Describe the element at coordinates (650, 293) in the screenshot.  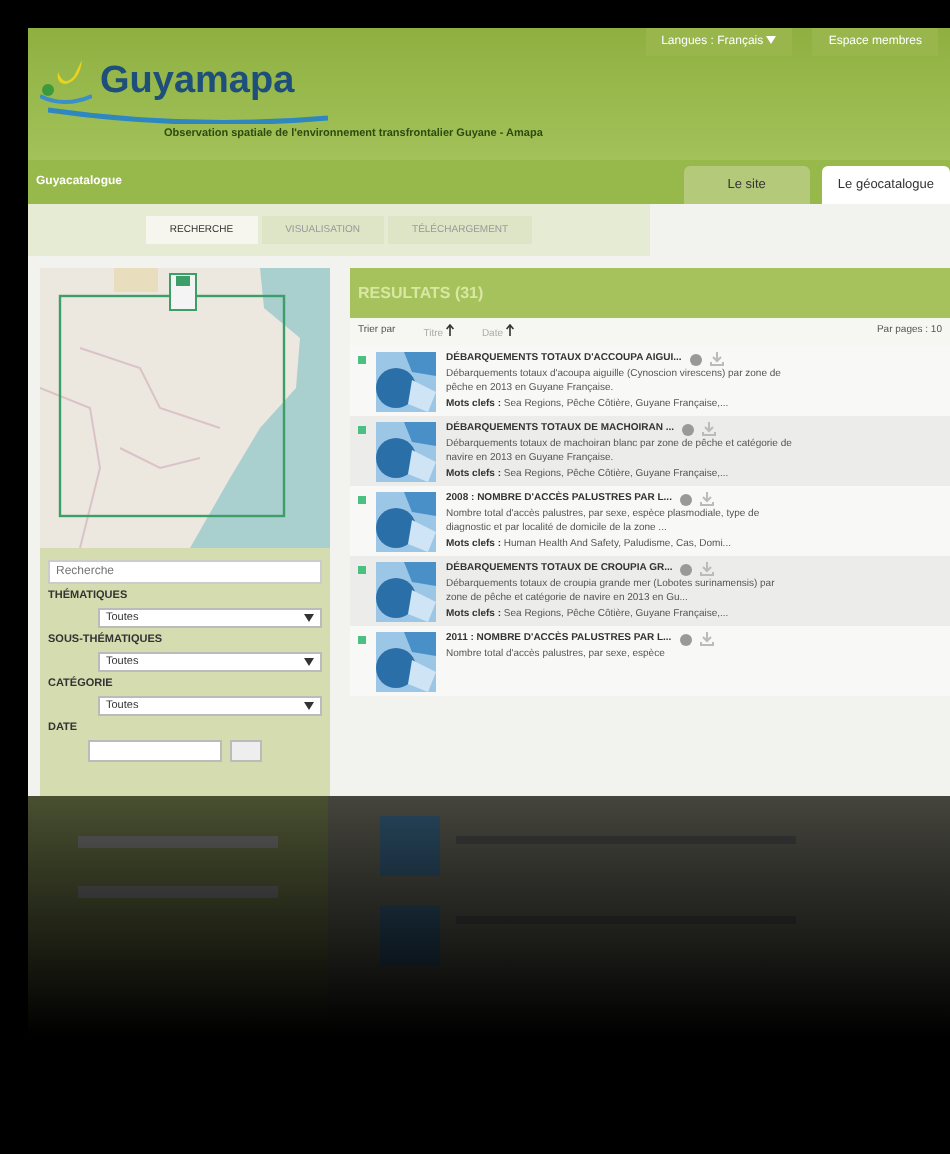
I see `results-title: RESULTATS (31)` at that location.